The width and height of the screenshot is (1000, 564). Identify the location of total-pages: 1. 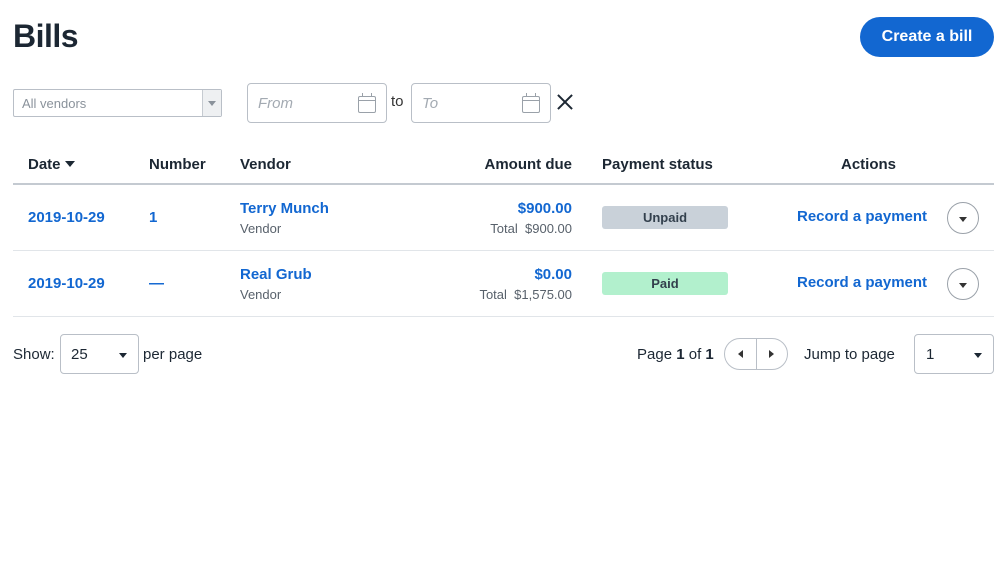
(709, 354).